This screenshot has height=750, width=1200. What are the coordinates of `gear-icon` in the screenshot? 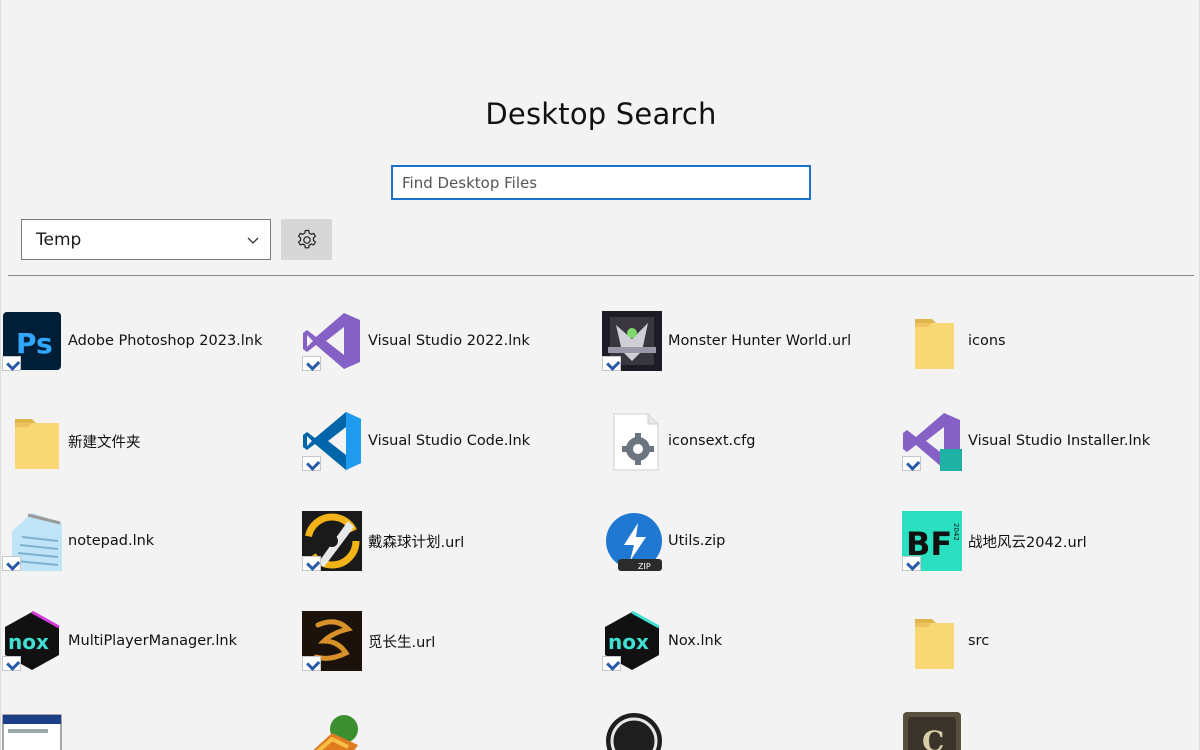 It's located at (306, 238).